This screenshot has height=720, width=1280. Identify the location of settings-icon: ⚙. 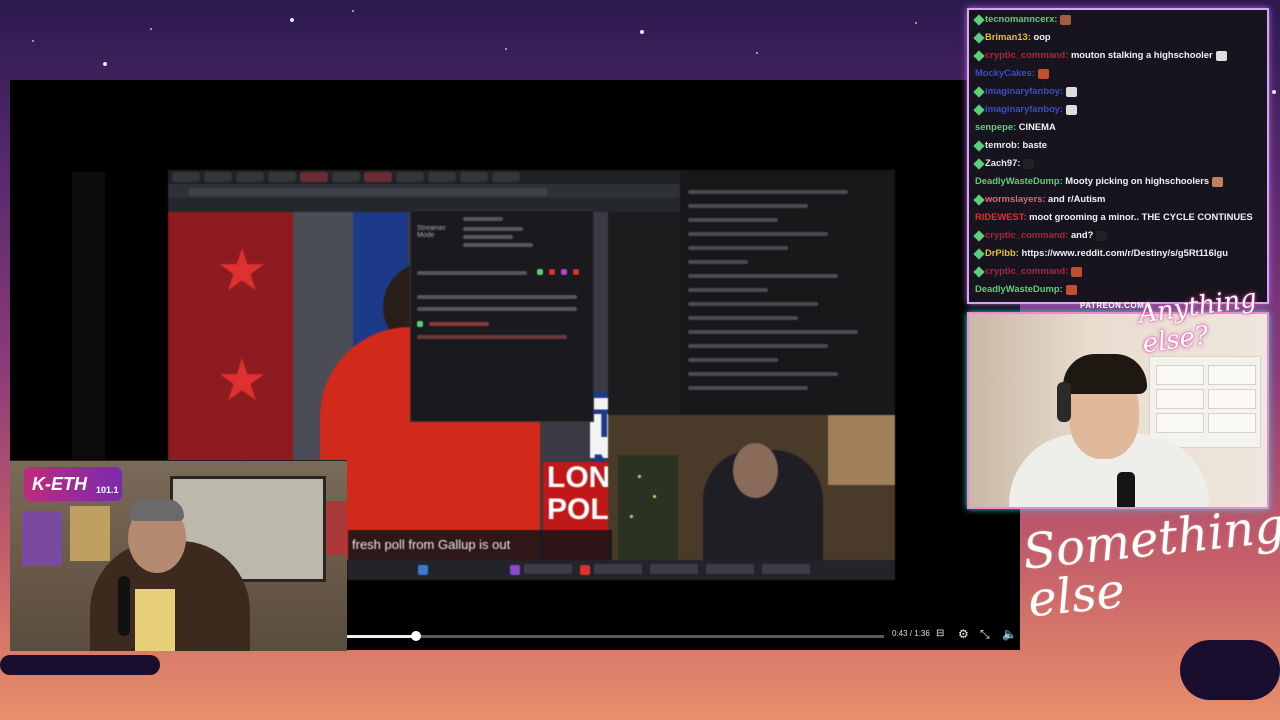
(963, 634).